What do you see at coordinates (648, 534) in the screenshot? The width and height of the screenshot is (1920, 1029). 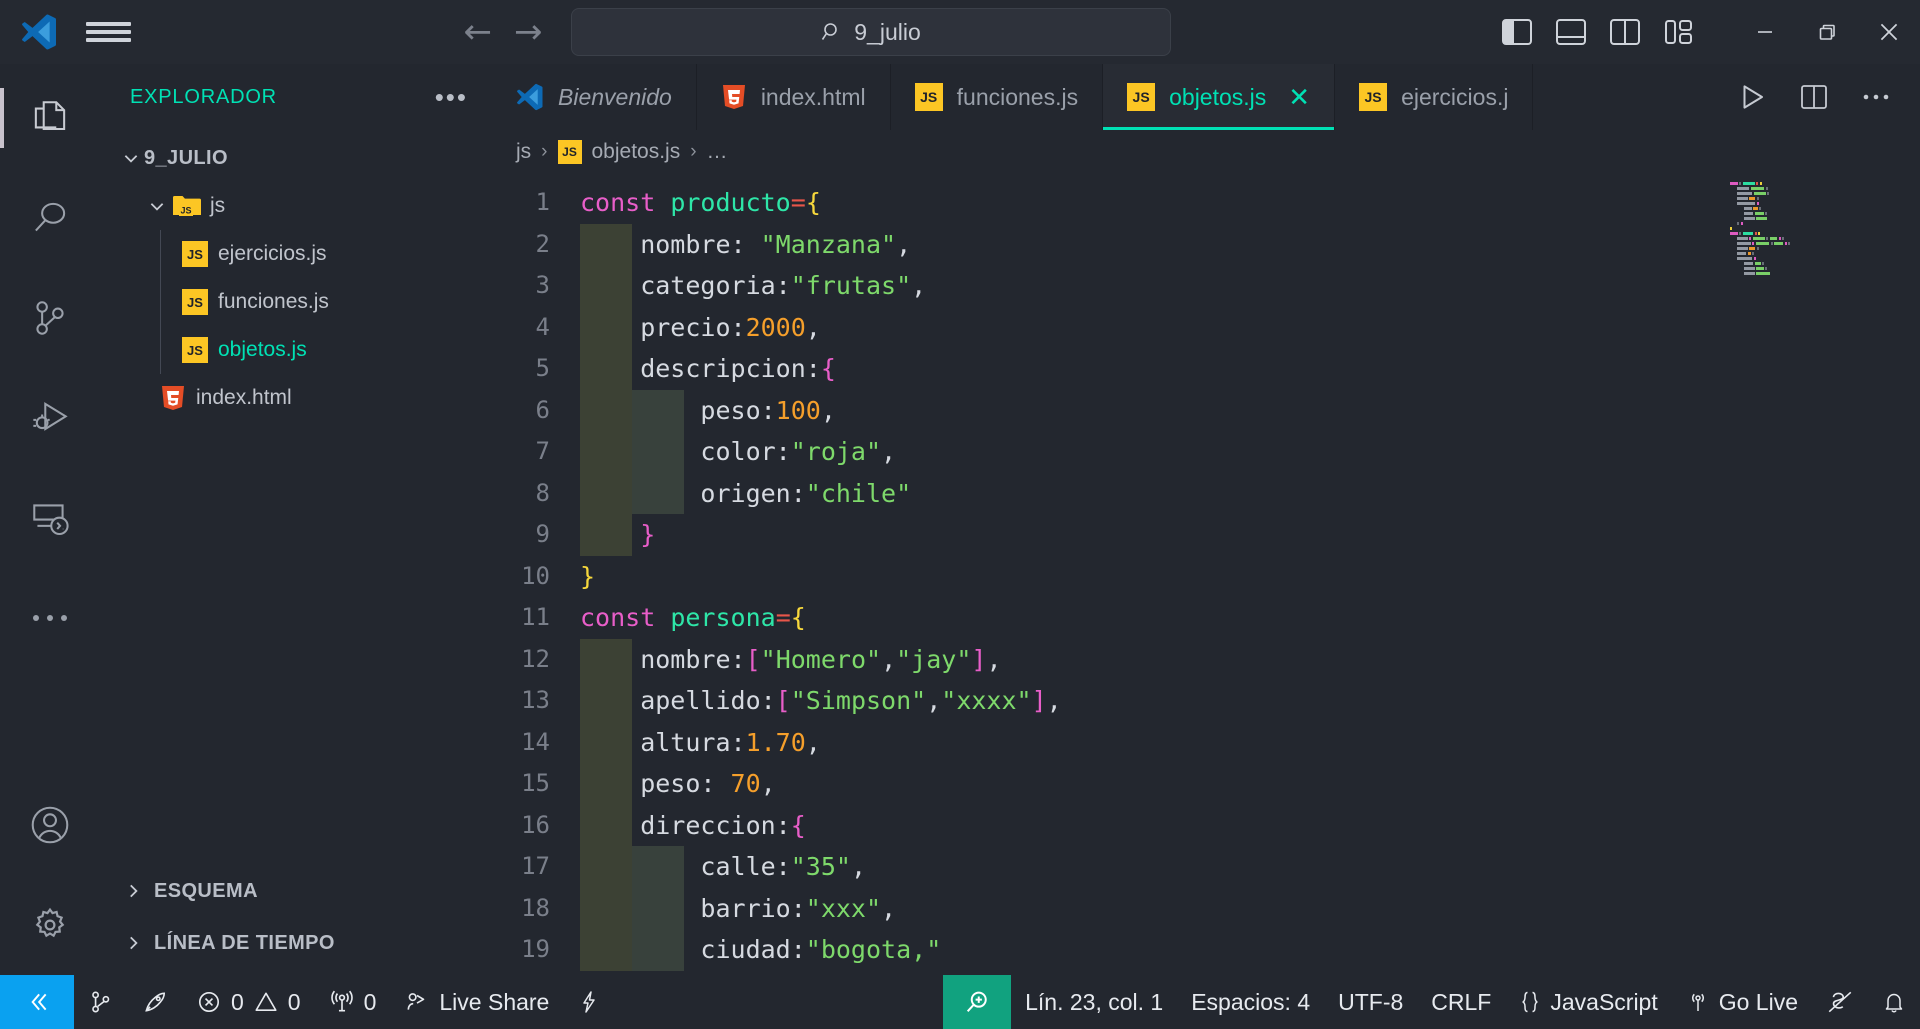 I see `code-token: }` at bounding box center [648, 534].